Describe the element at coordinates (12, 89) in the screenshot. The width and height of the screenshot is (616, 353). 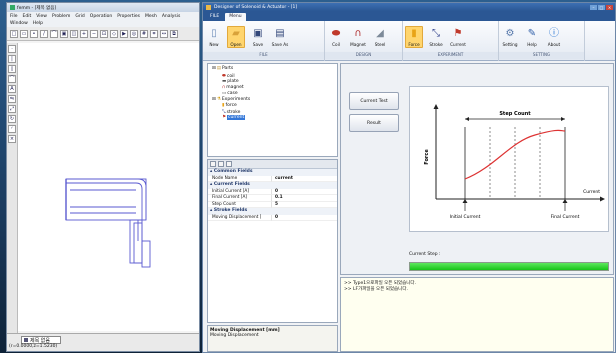
I see `label-icon: A` at that location.